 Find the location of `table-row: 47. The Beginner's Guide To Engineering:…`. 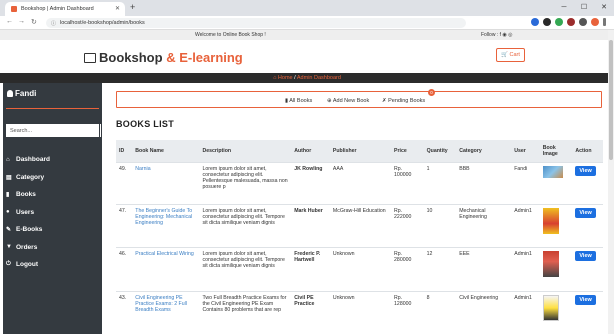

table-row: 47. The Beginner's Guide To Engineering:… is located at coordinates (359, 225).